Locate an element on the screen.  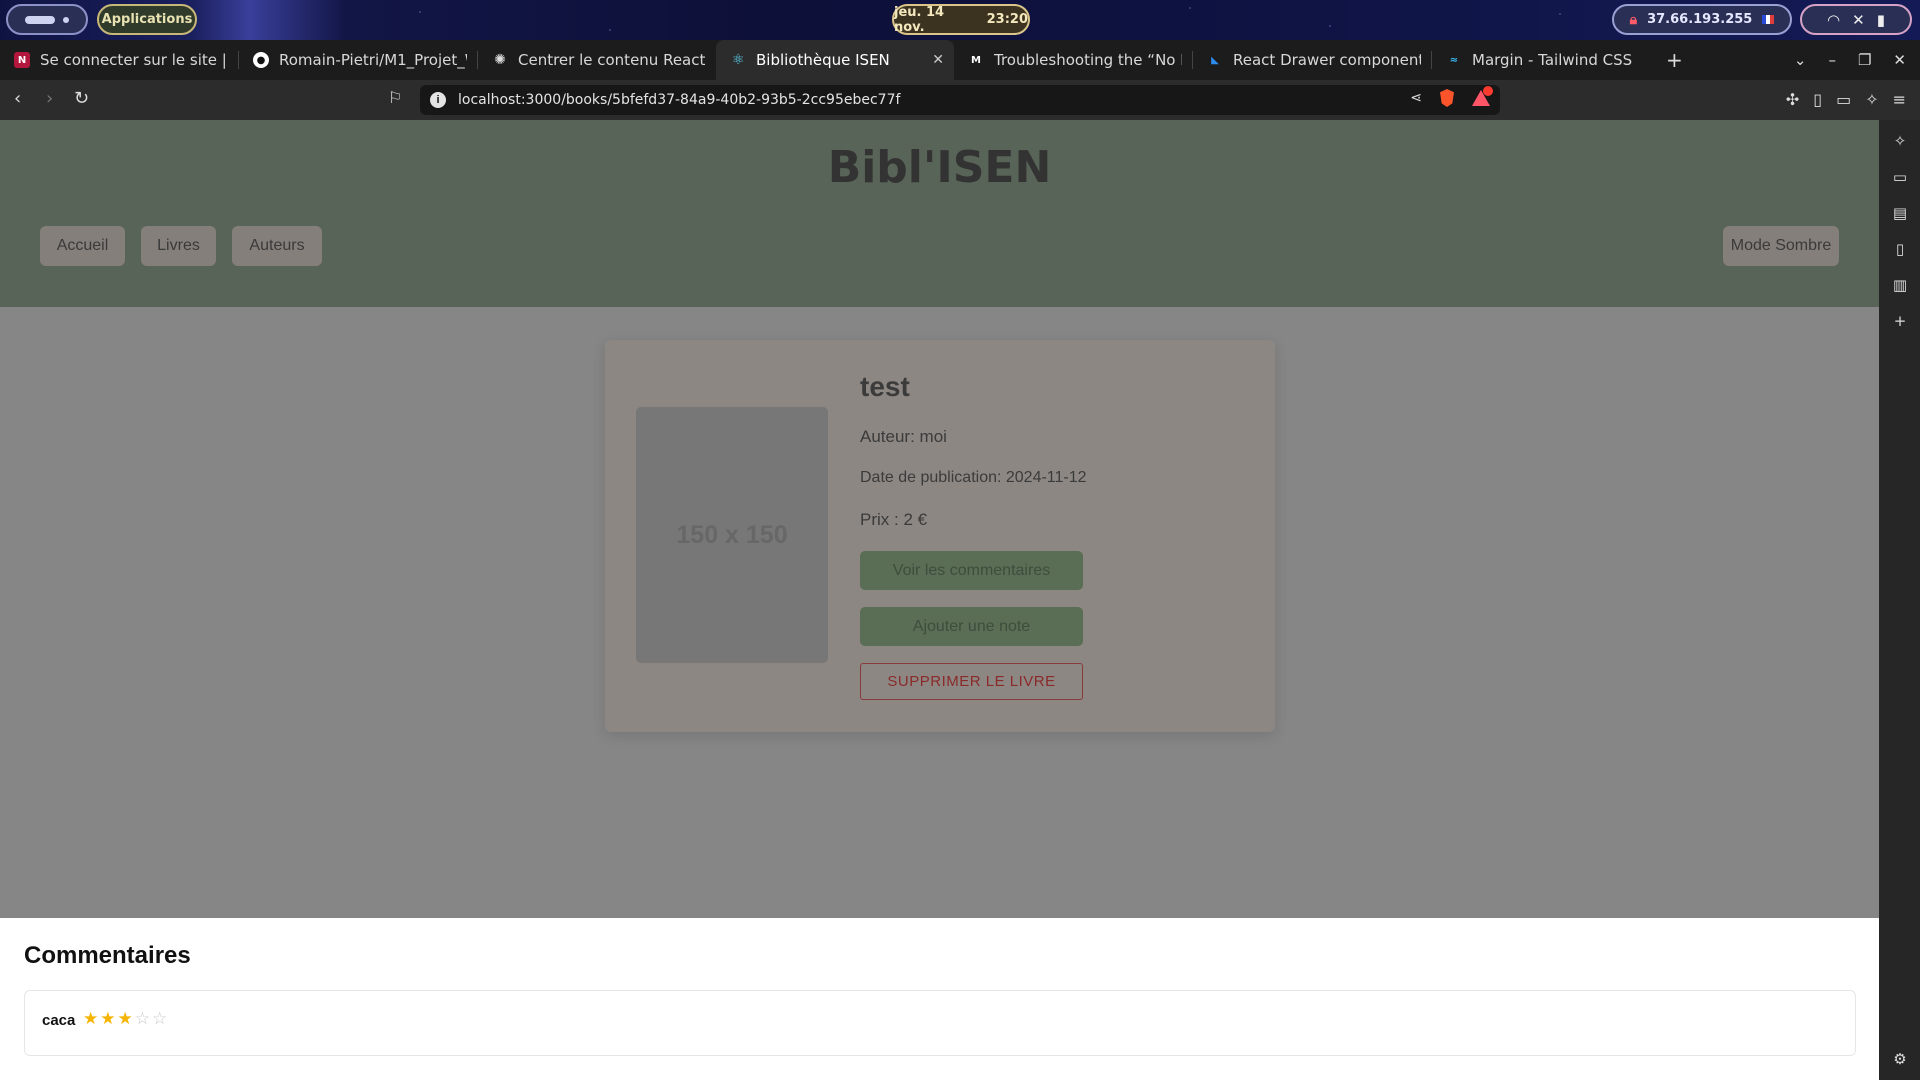
workspace-switcher is located at coordinates (47, 19).